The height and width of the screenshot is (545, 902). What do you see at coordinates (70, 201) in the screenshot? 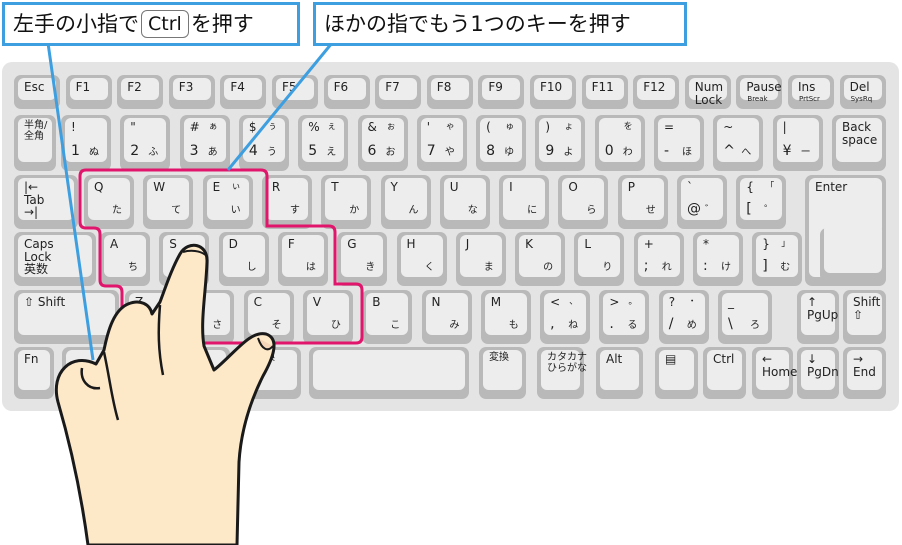
I see `callout-pointer-left` at bounding box center [70, 201].